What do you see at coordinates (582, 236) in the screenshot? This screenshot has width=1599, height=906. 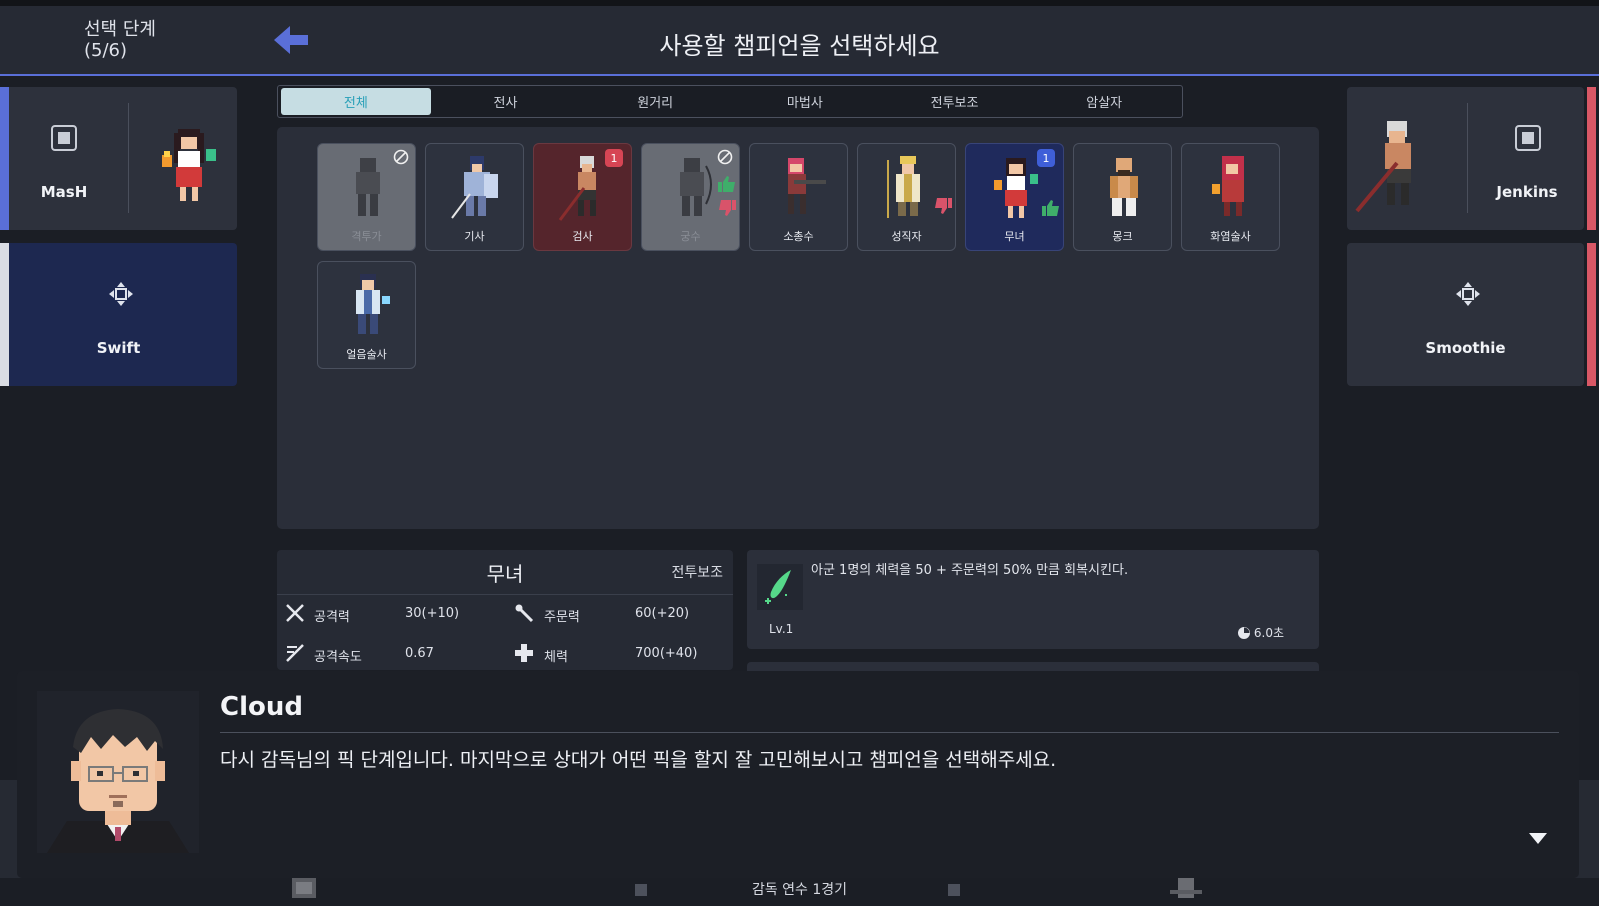 I see `champion-name: 검사` at bounding box center [582, 236].